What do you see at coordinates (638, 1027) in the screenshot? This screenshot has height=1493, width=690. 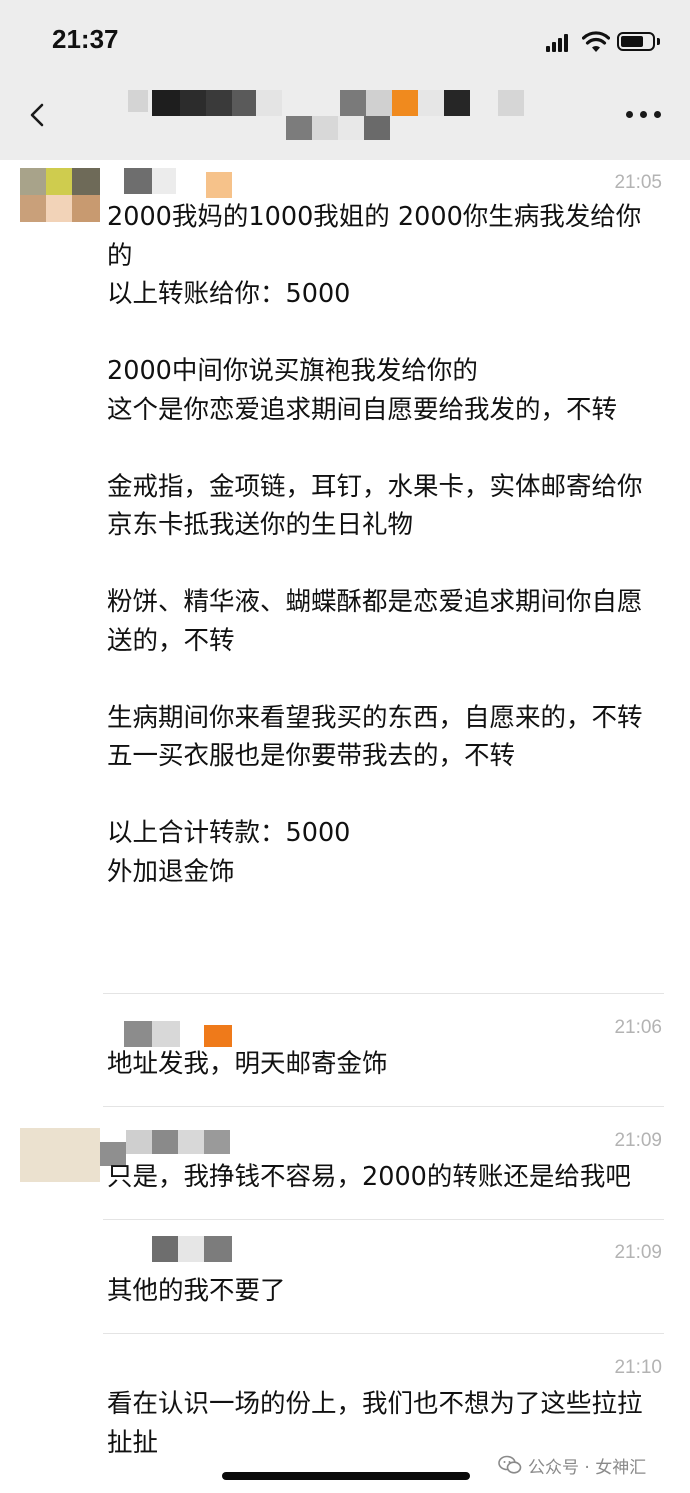 I see `message-timestamp: 21:06` at bounding box center [638, 1027].